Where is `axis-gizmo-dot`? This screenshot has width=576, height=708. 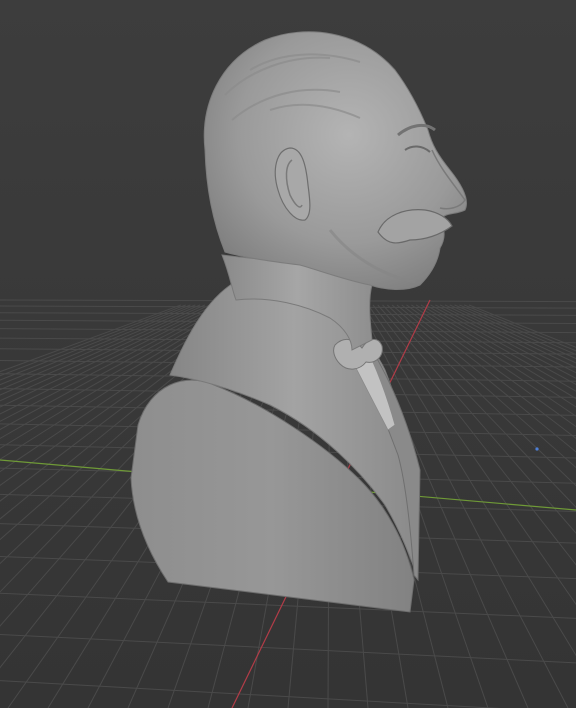 axis-gizmo-dot is located at coordinates (537, 449).